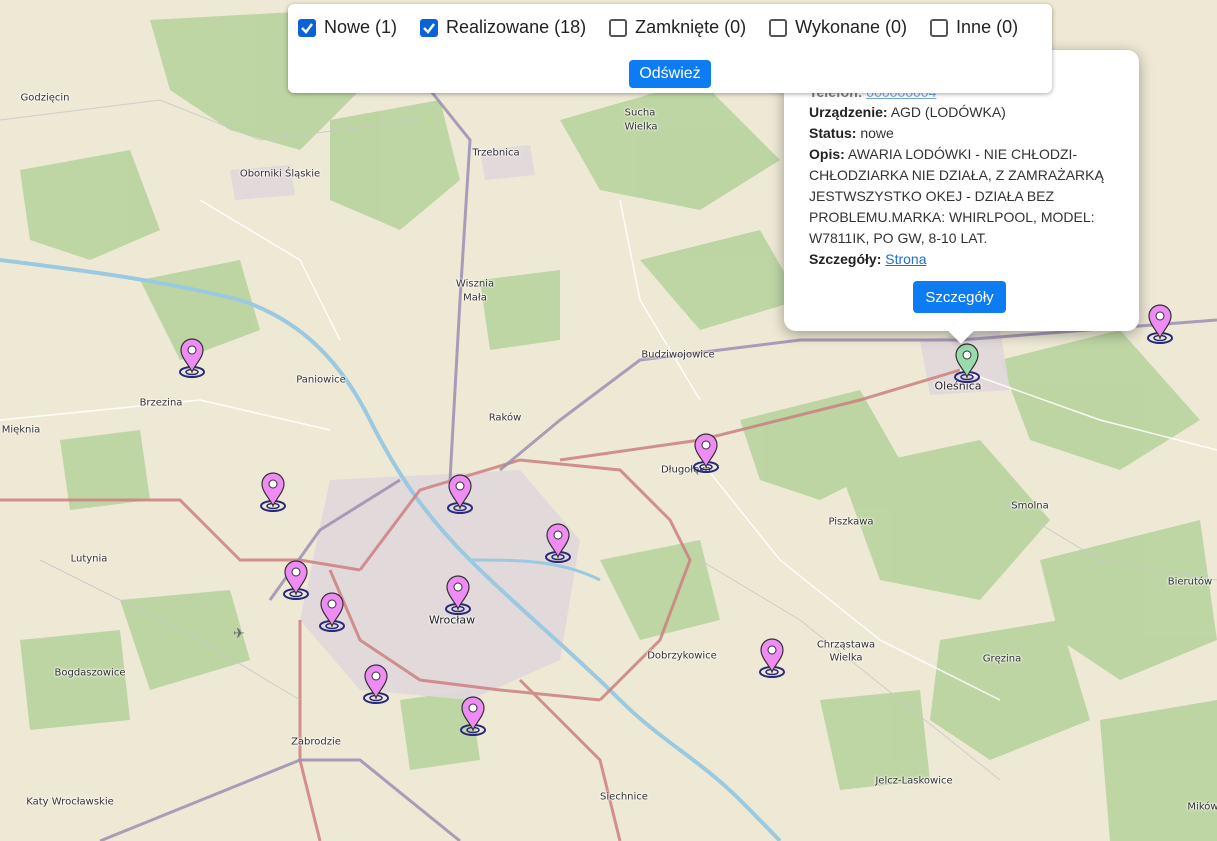  What do you see at coordinates (1030, 506) in the screenshot?
I see `place-label: Smolna` at bounding box center [1030, 506].